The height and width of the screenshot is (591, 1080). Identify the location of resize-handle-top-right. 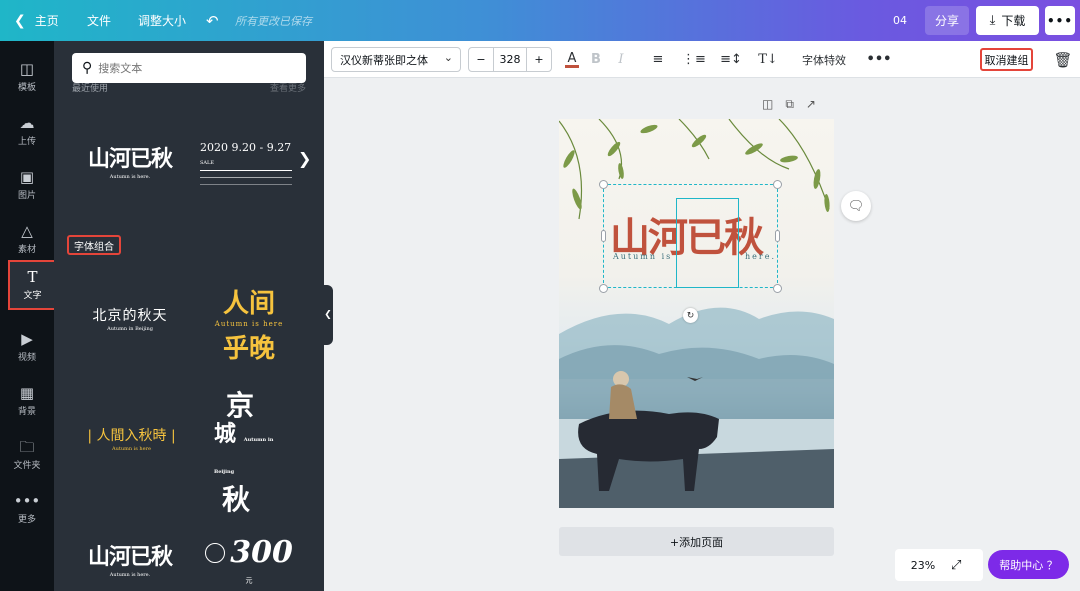
(777, 184).